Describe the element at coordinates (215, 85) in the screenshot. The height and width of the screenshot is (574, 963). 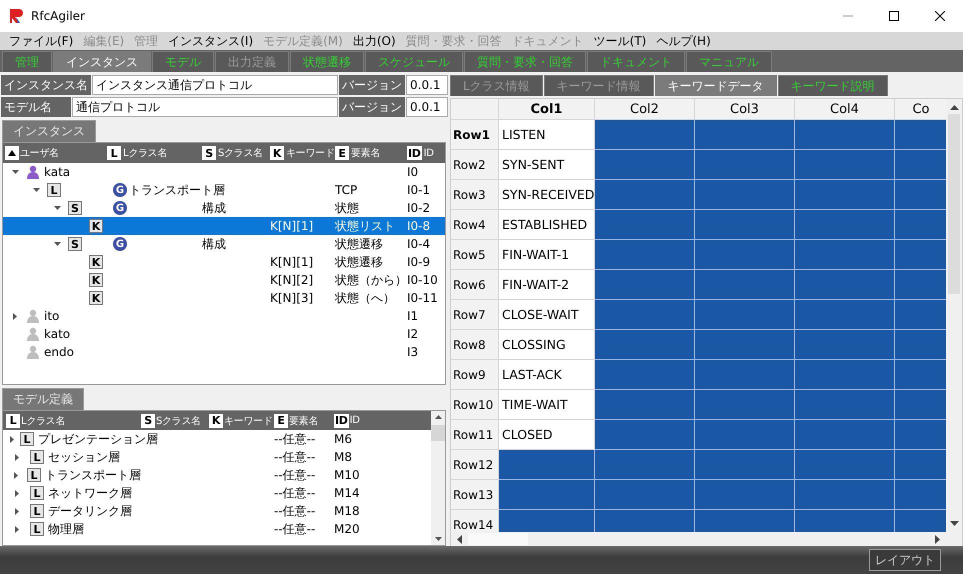
I see `text-field: インスタンス通信プロトコル` at that location.